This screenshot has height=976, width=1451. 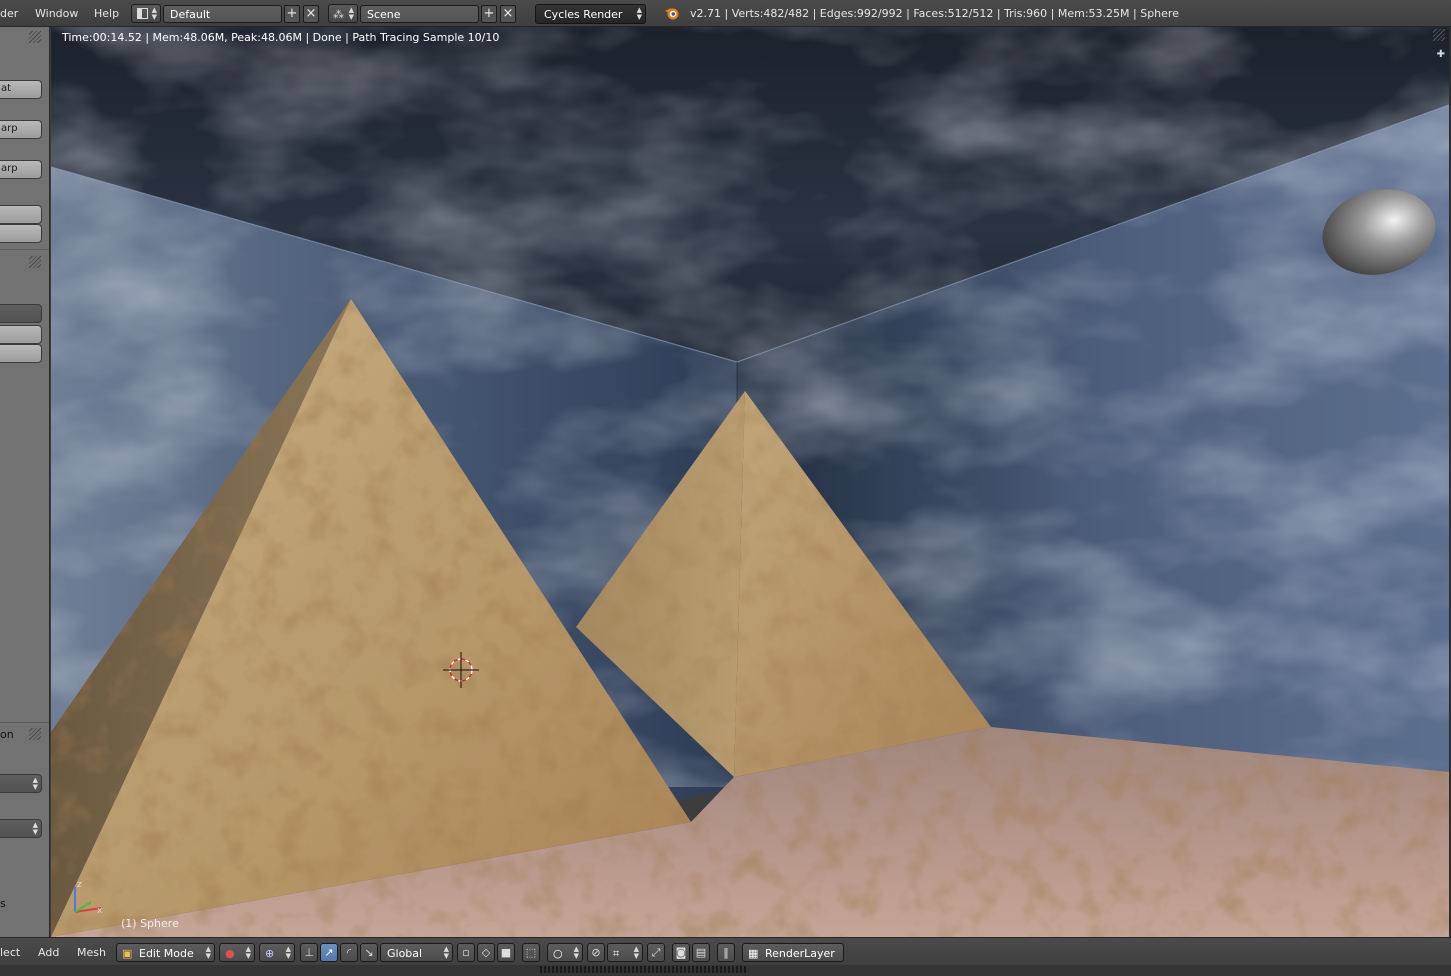 What do you see at coordinates (309, 952) in the screenshot?
I see `manipulator-toggle-icon: ⊥` at bounding box center [309, 952].